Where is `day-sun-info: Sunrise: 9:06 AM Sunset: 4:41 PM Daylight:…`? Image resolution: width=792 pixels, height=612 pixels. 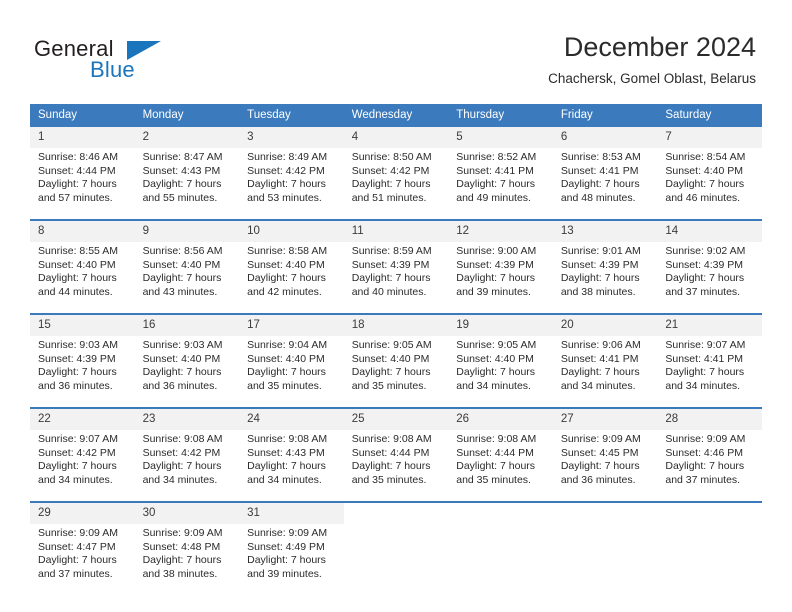 day-sun-info: Sunrise: 9:06 AM Sunset: 4:41 PM Daylight:… is located at coordinates (605, 371).